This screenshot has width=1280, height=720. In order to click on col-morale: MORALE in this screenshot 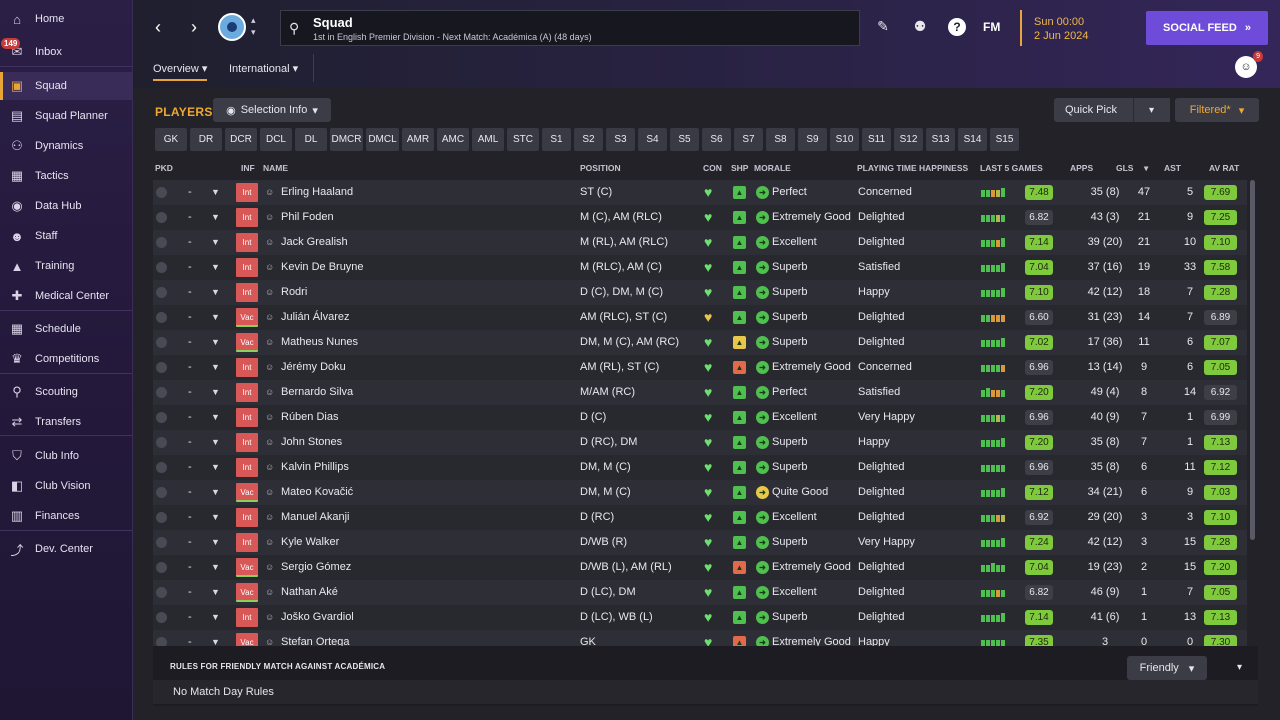, I will do `click(772, 168)`.